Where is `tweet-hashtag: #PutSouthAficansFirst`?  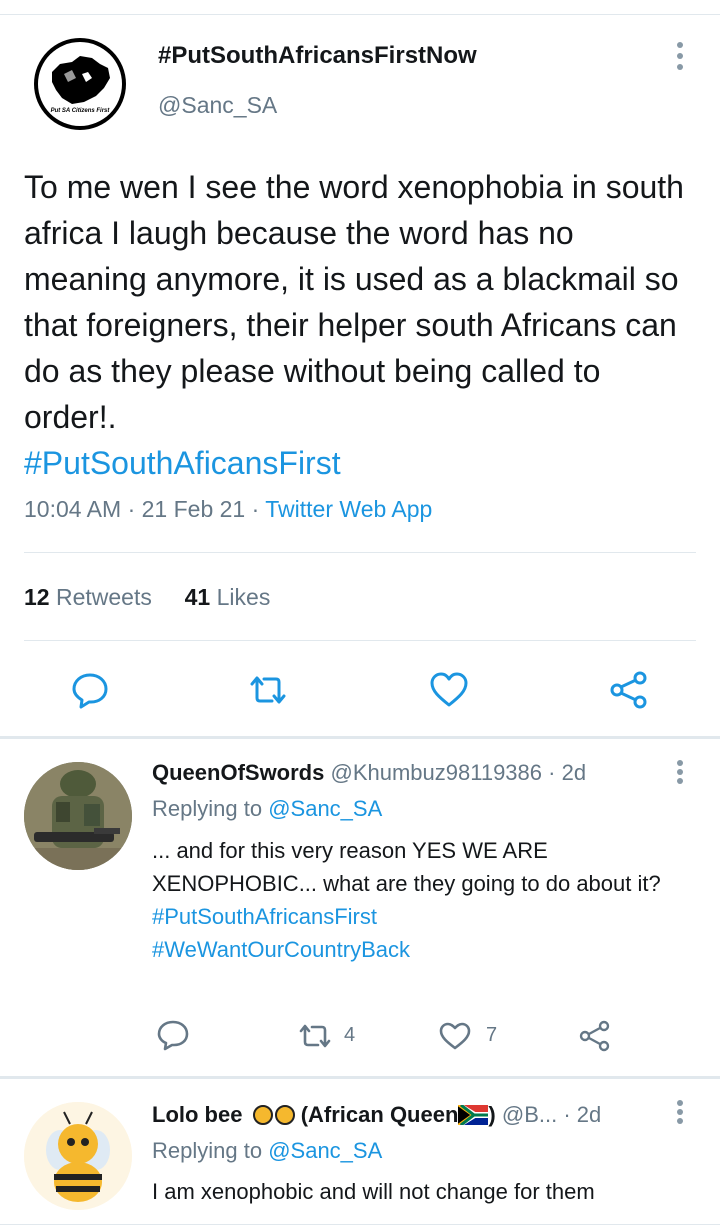 tweet-hashtag: #PutSouthAficansFirst is located at coordinates (359, 463).